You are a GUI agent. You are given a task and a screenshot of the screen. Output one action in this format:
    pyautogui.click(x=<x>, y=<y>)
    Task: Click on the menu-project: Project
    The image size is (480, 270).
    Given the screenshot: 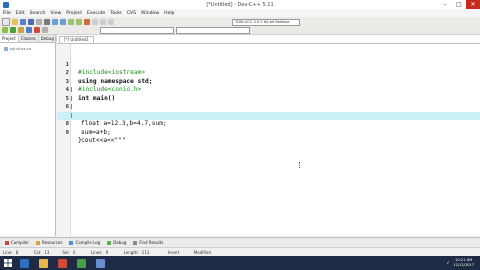 What is the action you would take?
    pyautogui.click(x=74, y=13)
    